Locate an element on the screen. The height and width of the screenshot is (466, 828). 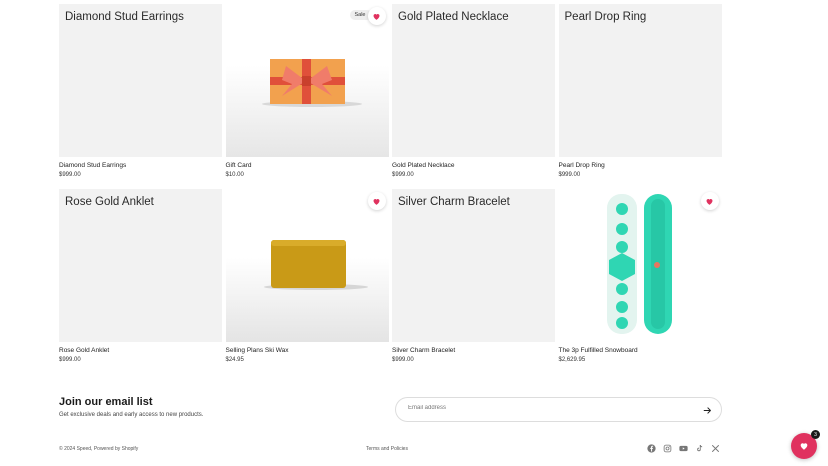
newsletter-heading: Join our email list is located at coordinates (106, 402).